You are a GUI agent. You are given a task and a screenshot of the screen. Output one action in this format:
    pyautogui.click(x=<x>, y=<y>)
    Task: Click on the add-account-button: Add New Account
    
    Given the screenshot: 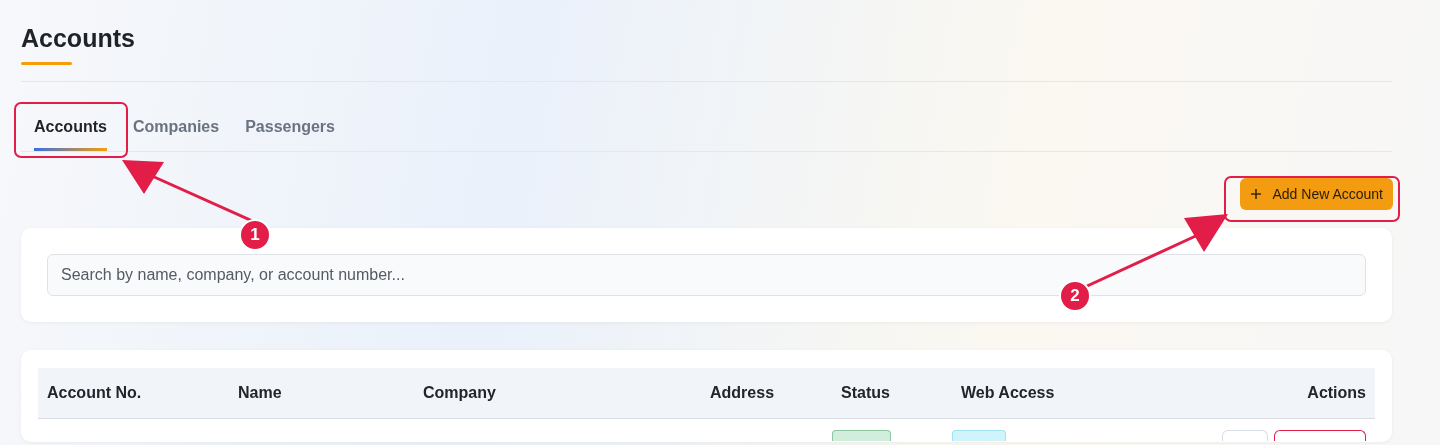 What is the action you would take?
    pyautogui.click(x=1316, y=194)
    